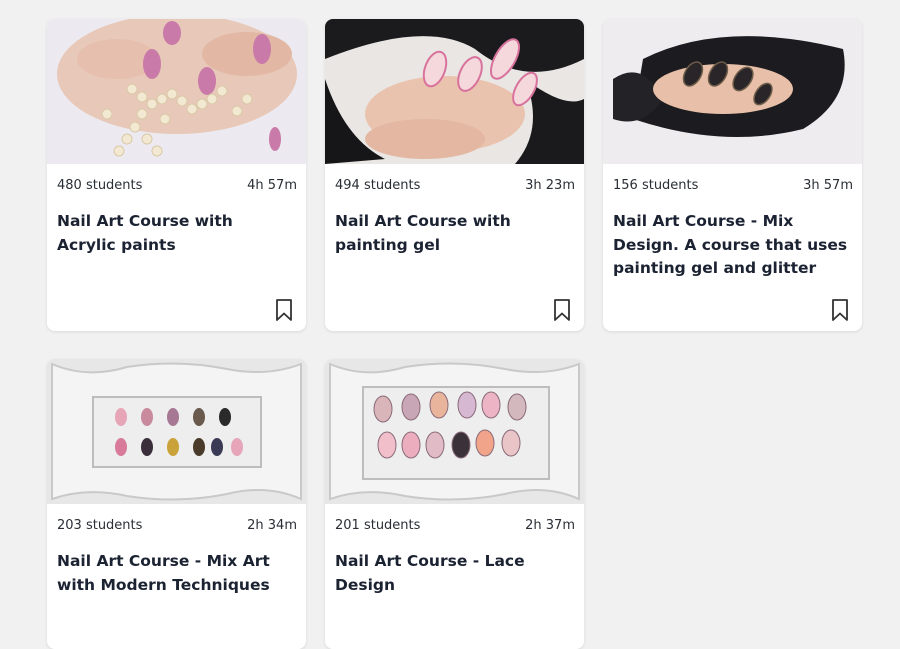 This screenshot has height=649, width=900. I want to click on student-count: 480 students, so click(100, 185).